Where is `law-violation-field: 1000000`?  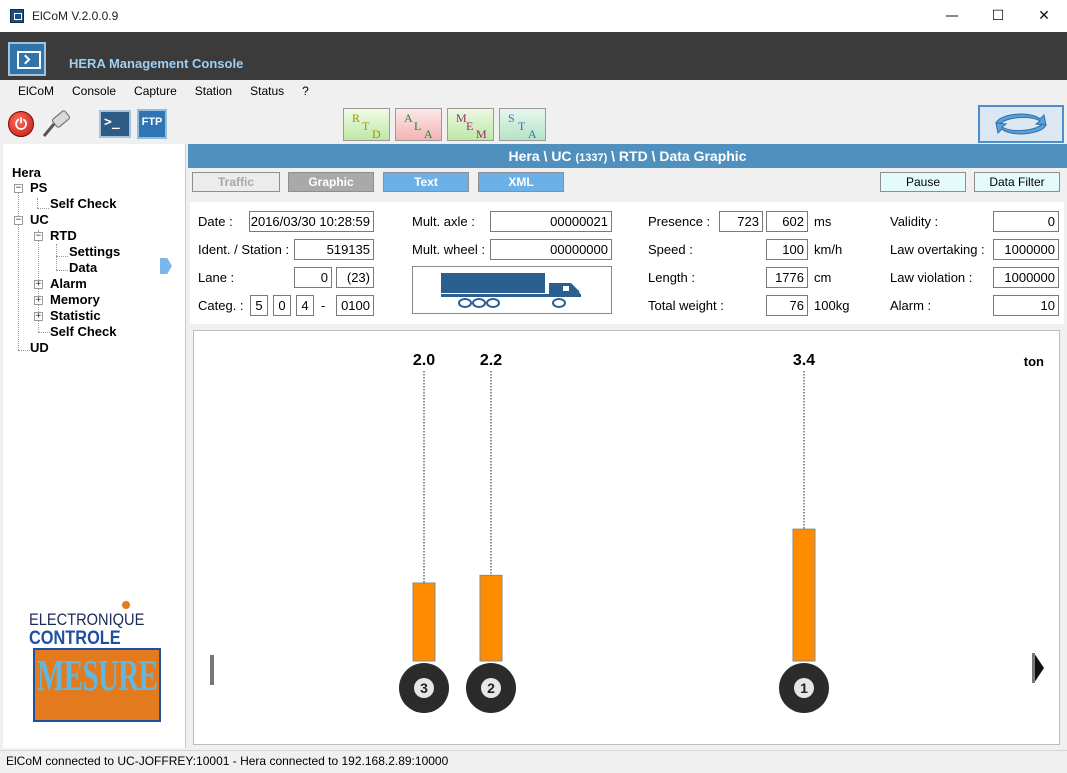 law-violation-field: 1000000 is located at coordinates (1026, 277).